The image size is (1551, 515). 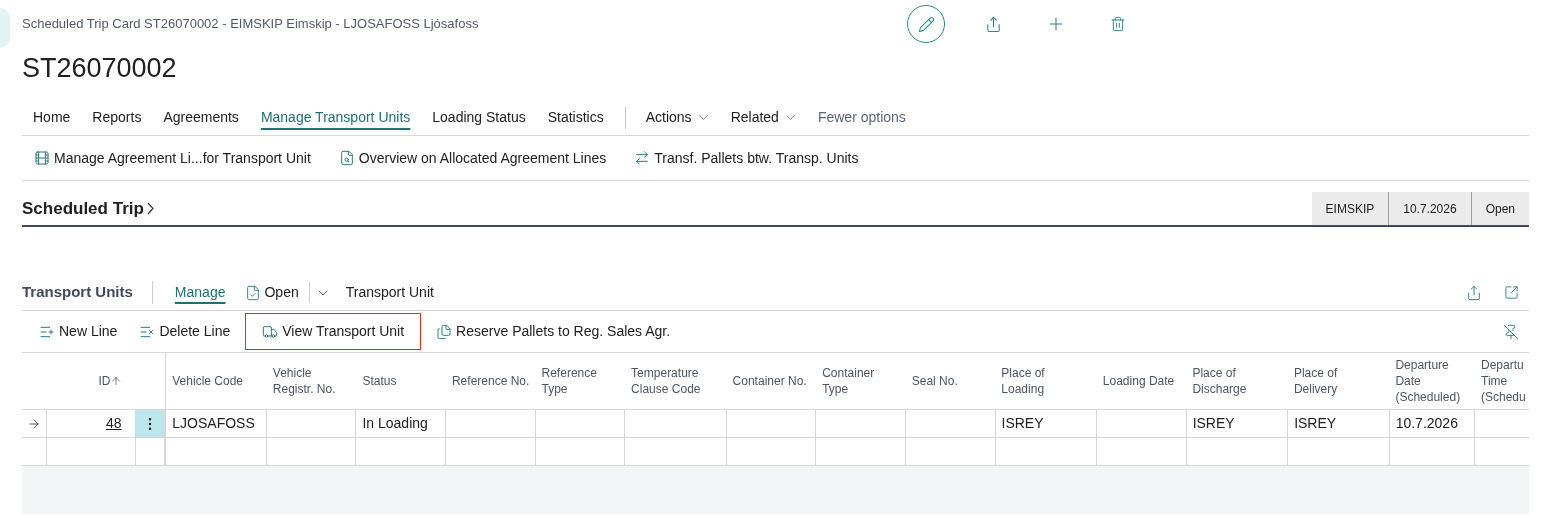 What do you see at coordinates (764, 117) in the screenshot?
I see `menu-button: Related` at bounding box center [764, 117].